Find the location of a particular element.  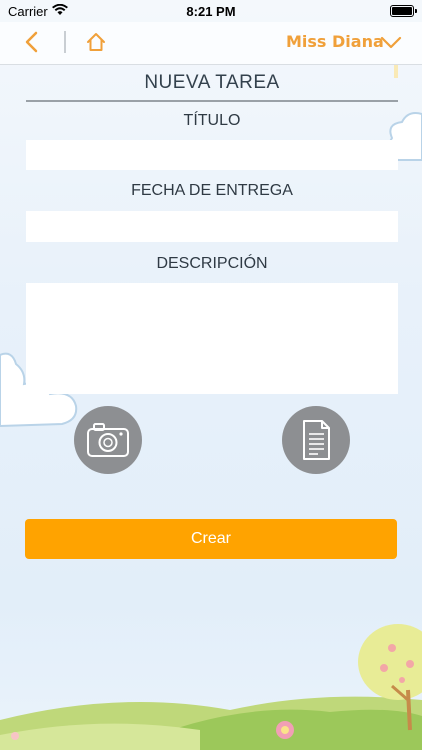

titulo-label: TÍTULO is located at coordinates (212, 120).